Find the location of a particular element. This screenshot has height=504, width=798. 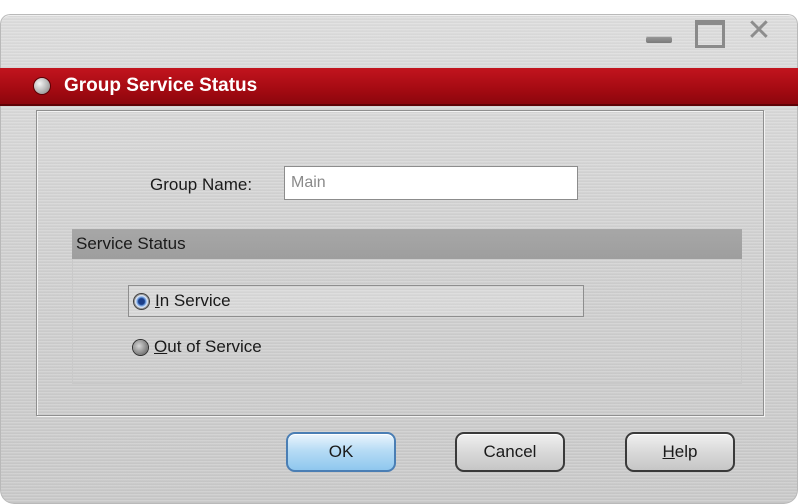

radio-in-service: In Service is located at coordinates (356, 301).